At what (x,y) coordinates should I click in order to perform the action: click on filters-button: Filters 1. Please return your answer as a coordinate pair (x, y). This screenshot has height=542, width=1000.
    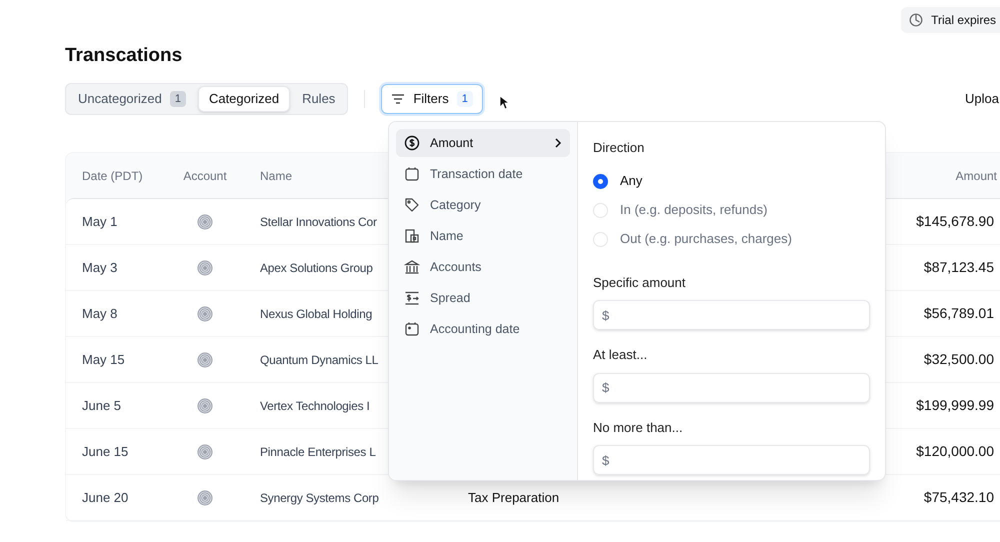
    Looking at the image, I should click on (432, 99).